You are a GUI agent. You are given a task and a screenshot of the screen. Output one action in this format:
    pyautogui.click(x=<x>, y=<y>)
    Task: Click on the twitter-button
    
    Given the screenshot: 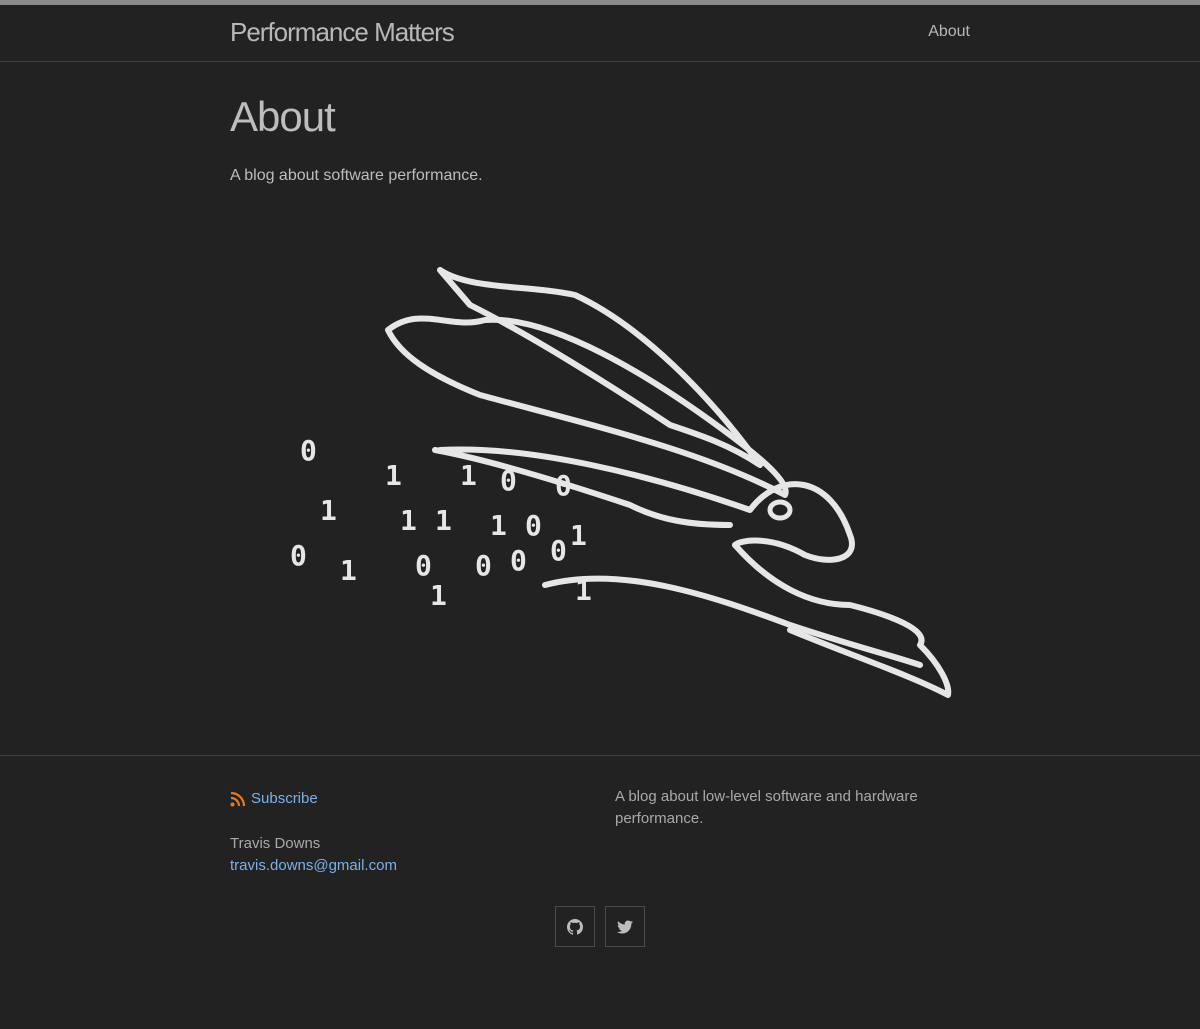 What is the action you would take?
    pyautogui.click(x=625, y=926)
    